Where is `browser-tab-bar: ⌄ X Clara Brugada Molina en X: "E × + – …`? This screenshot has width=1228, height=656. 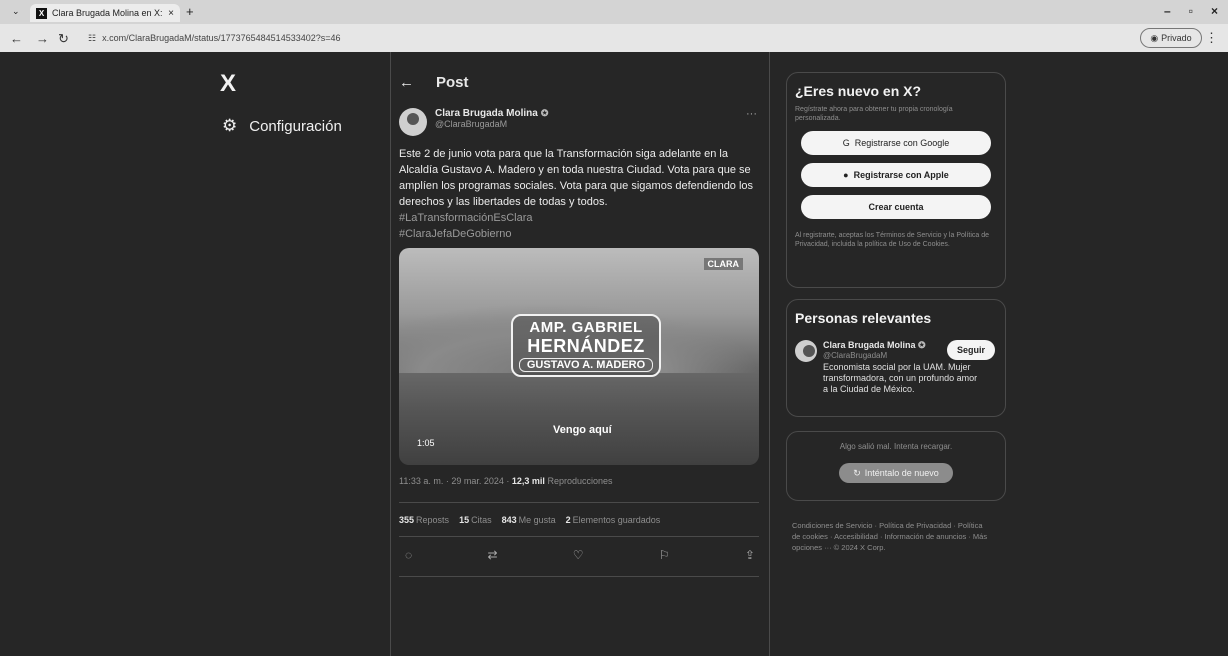
browser-tab-bar: ⌄ X Clara Brugada Molina en X: "E × + – … is located at coordinates (614, 12).